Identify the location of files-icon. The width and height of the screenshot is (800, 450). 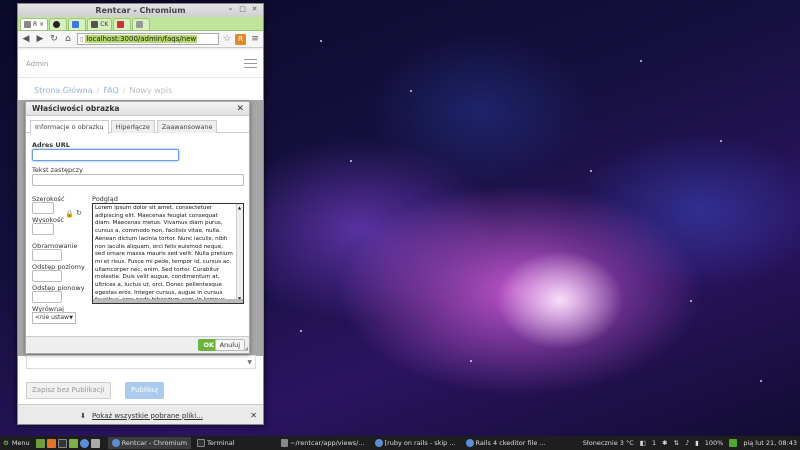
(73, 443).